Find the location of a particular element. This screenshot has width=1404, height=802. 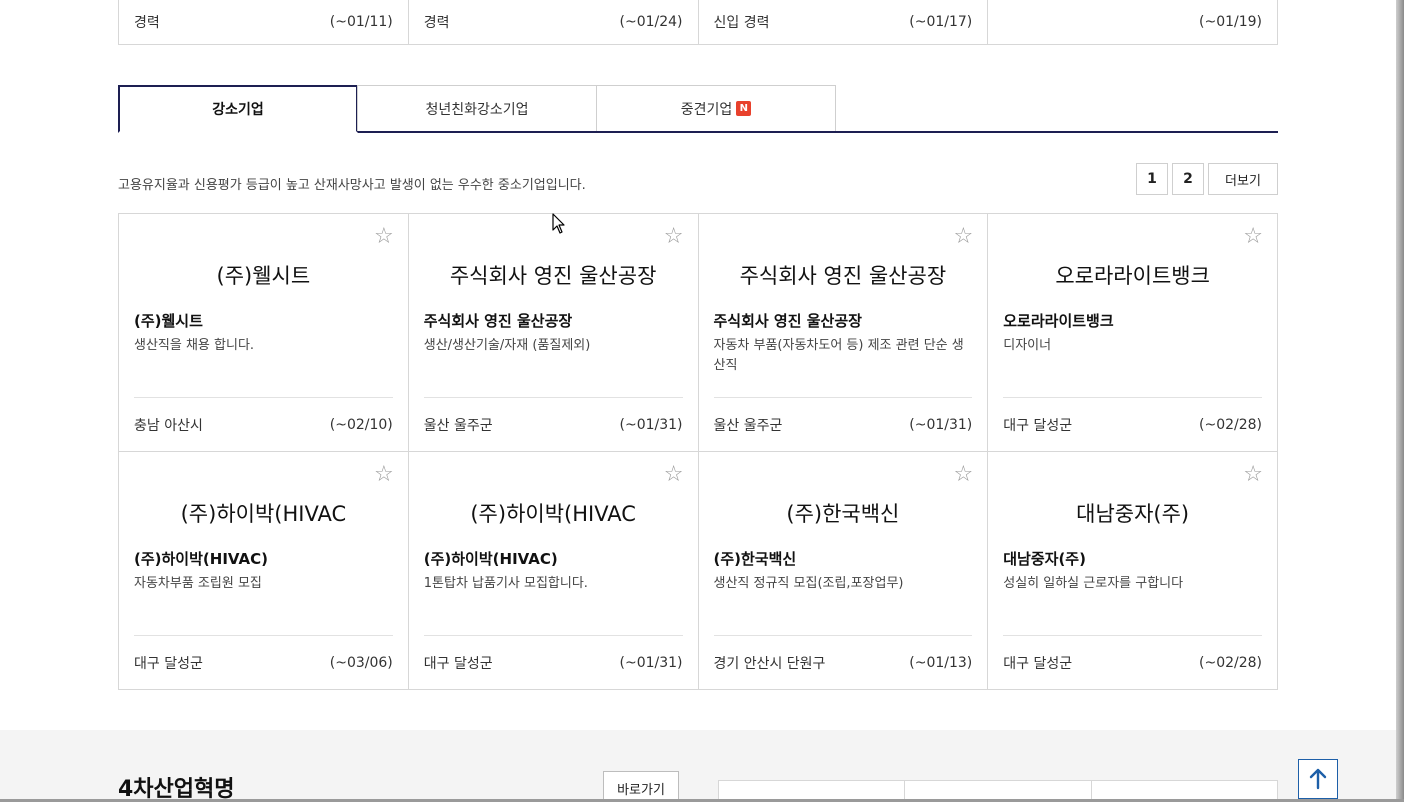

job-title: 1톤탑차 납품기사 모집합니다. is located at coordinates (505, 583).